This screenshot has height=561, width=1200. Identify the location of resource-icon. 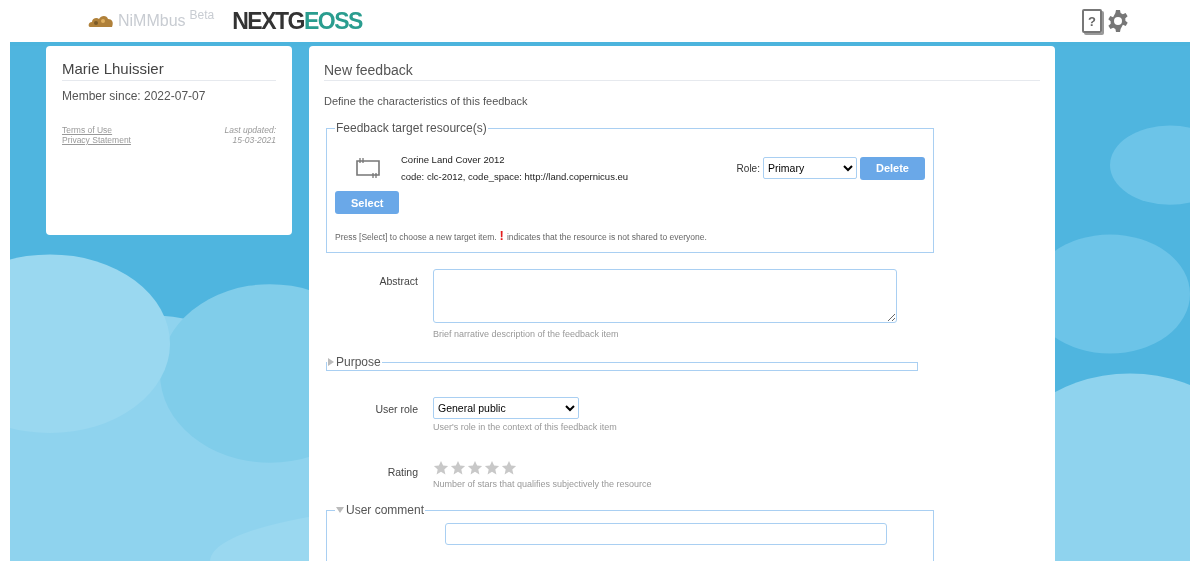
(368, 168).